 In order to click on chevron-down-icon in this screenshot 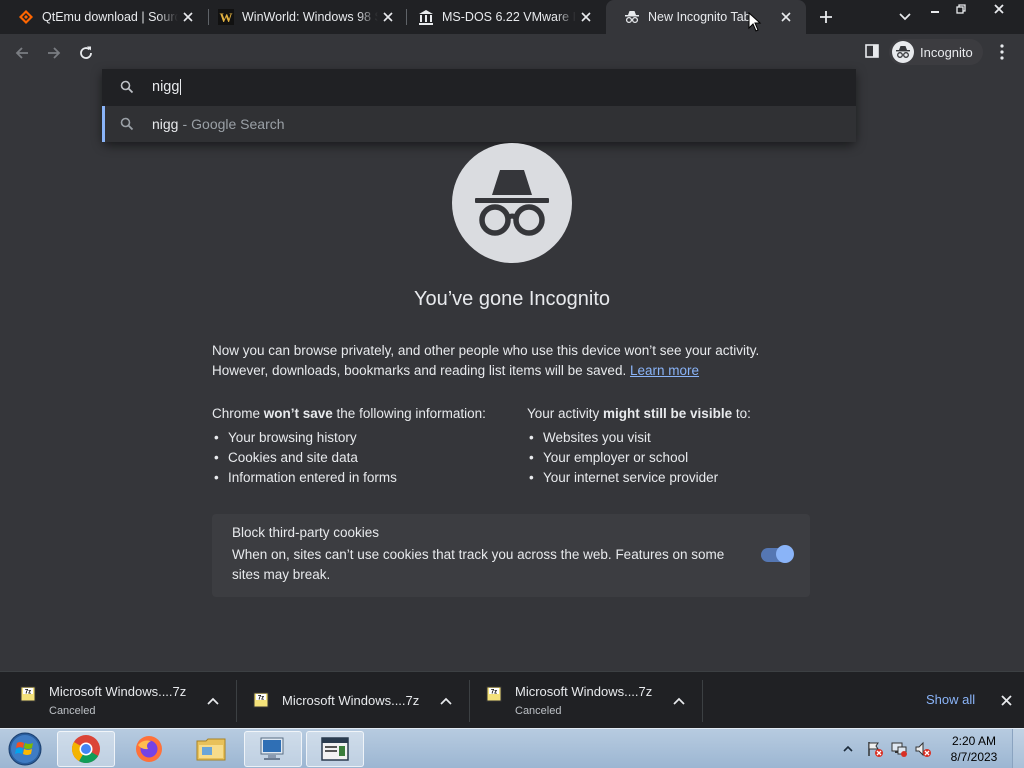, I will do `click(905, 17)`.